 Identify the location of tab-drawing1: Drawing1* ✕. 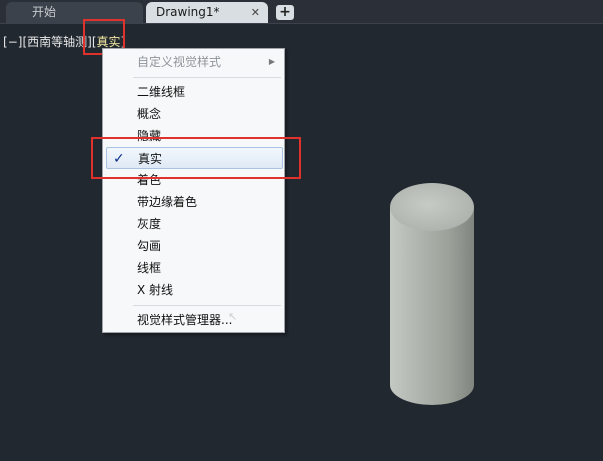
(207, 12).